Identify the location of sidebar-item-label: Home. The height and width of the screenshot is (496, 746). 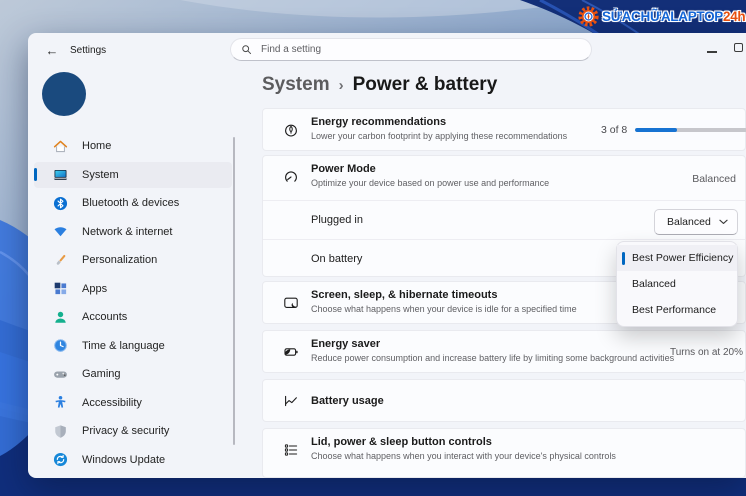
(97, 146).